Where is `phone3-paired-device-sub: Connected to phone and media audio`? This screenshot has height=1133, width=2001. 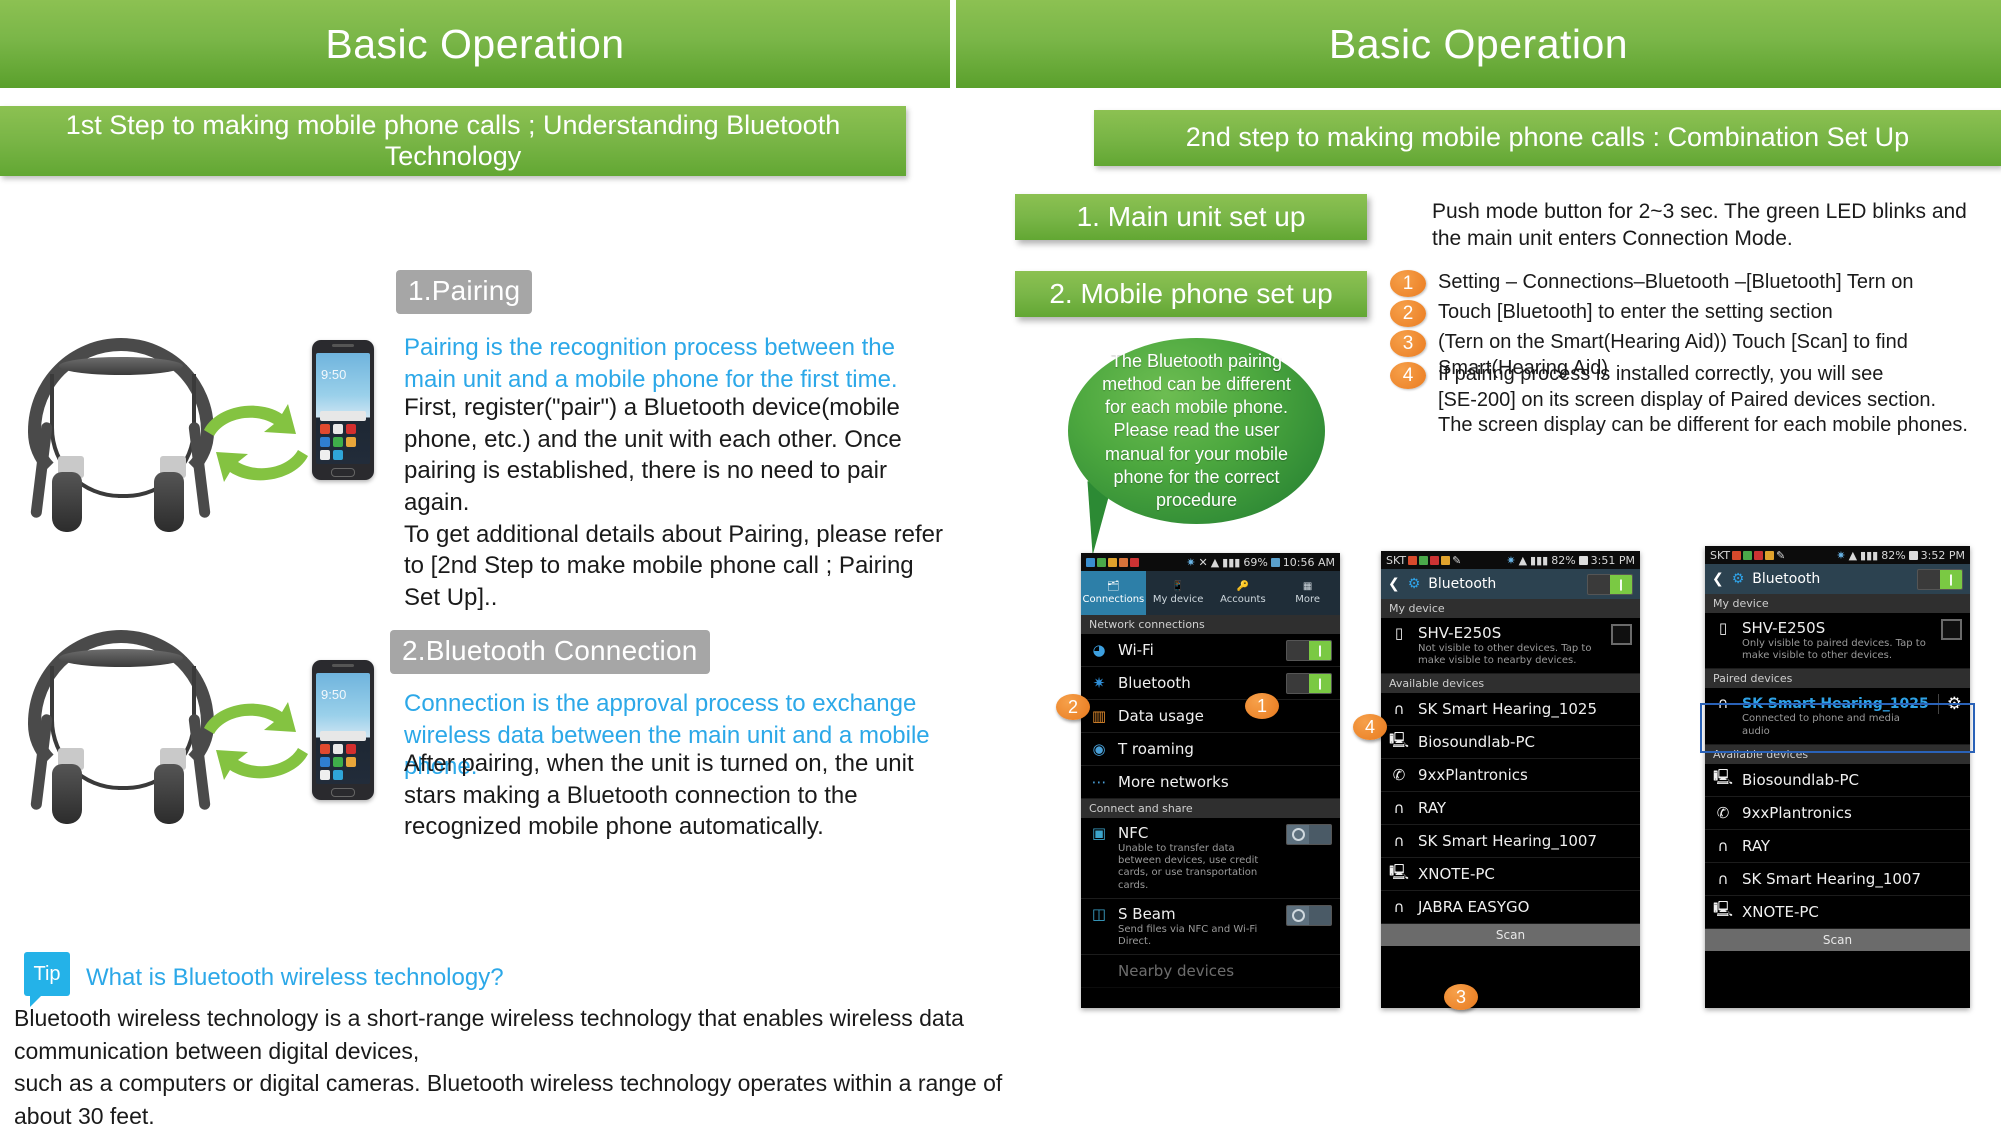 phone3-paired-device-sub: Connected to phone and media audio is located at coordinates (1821, 725).